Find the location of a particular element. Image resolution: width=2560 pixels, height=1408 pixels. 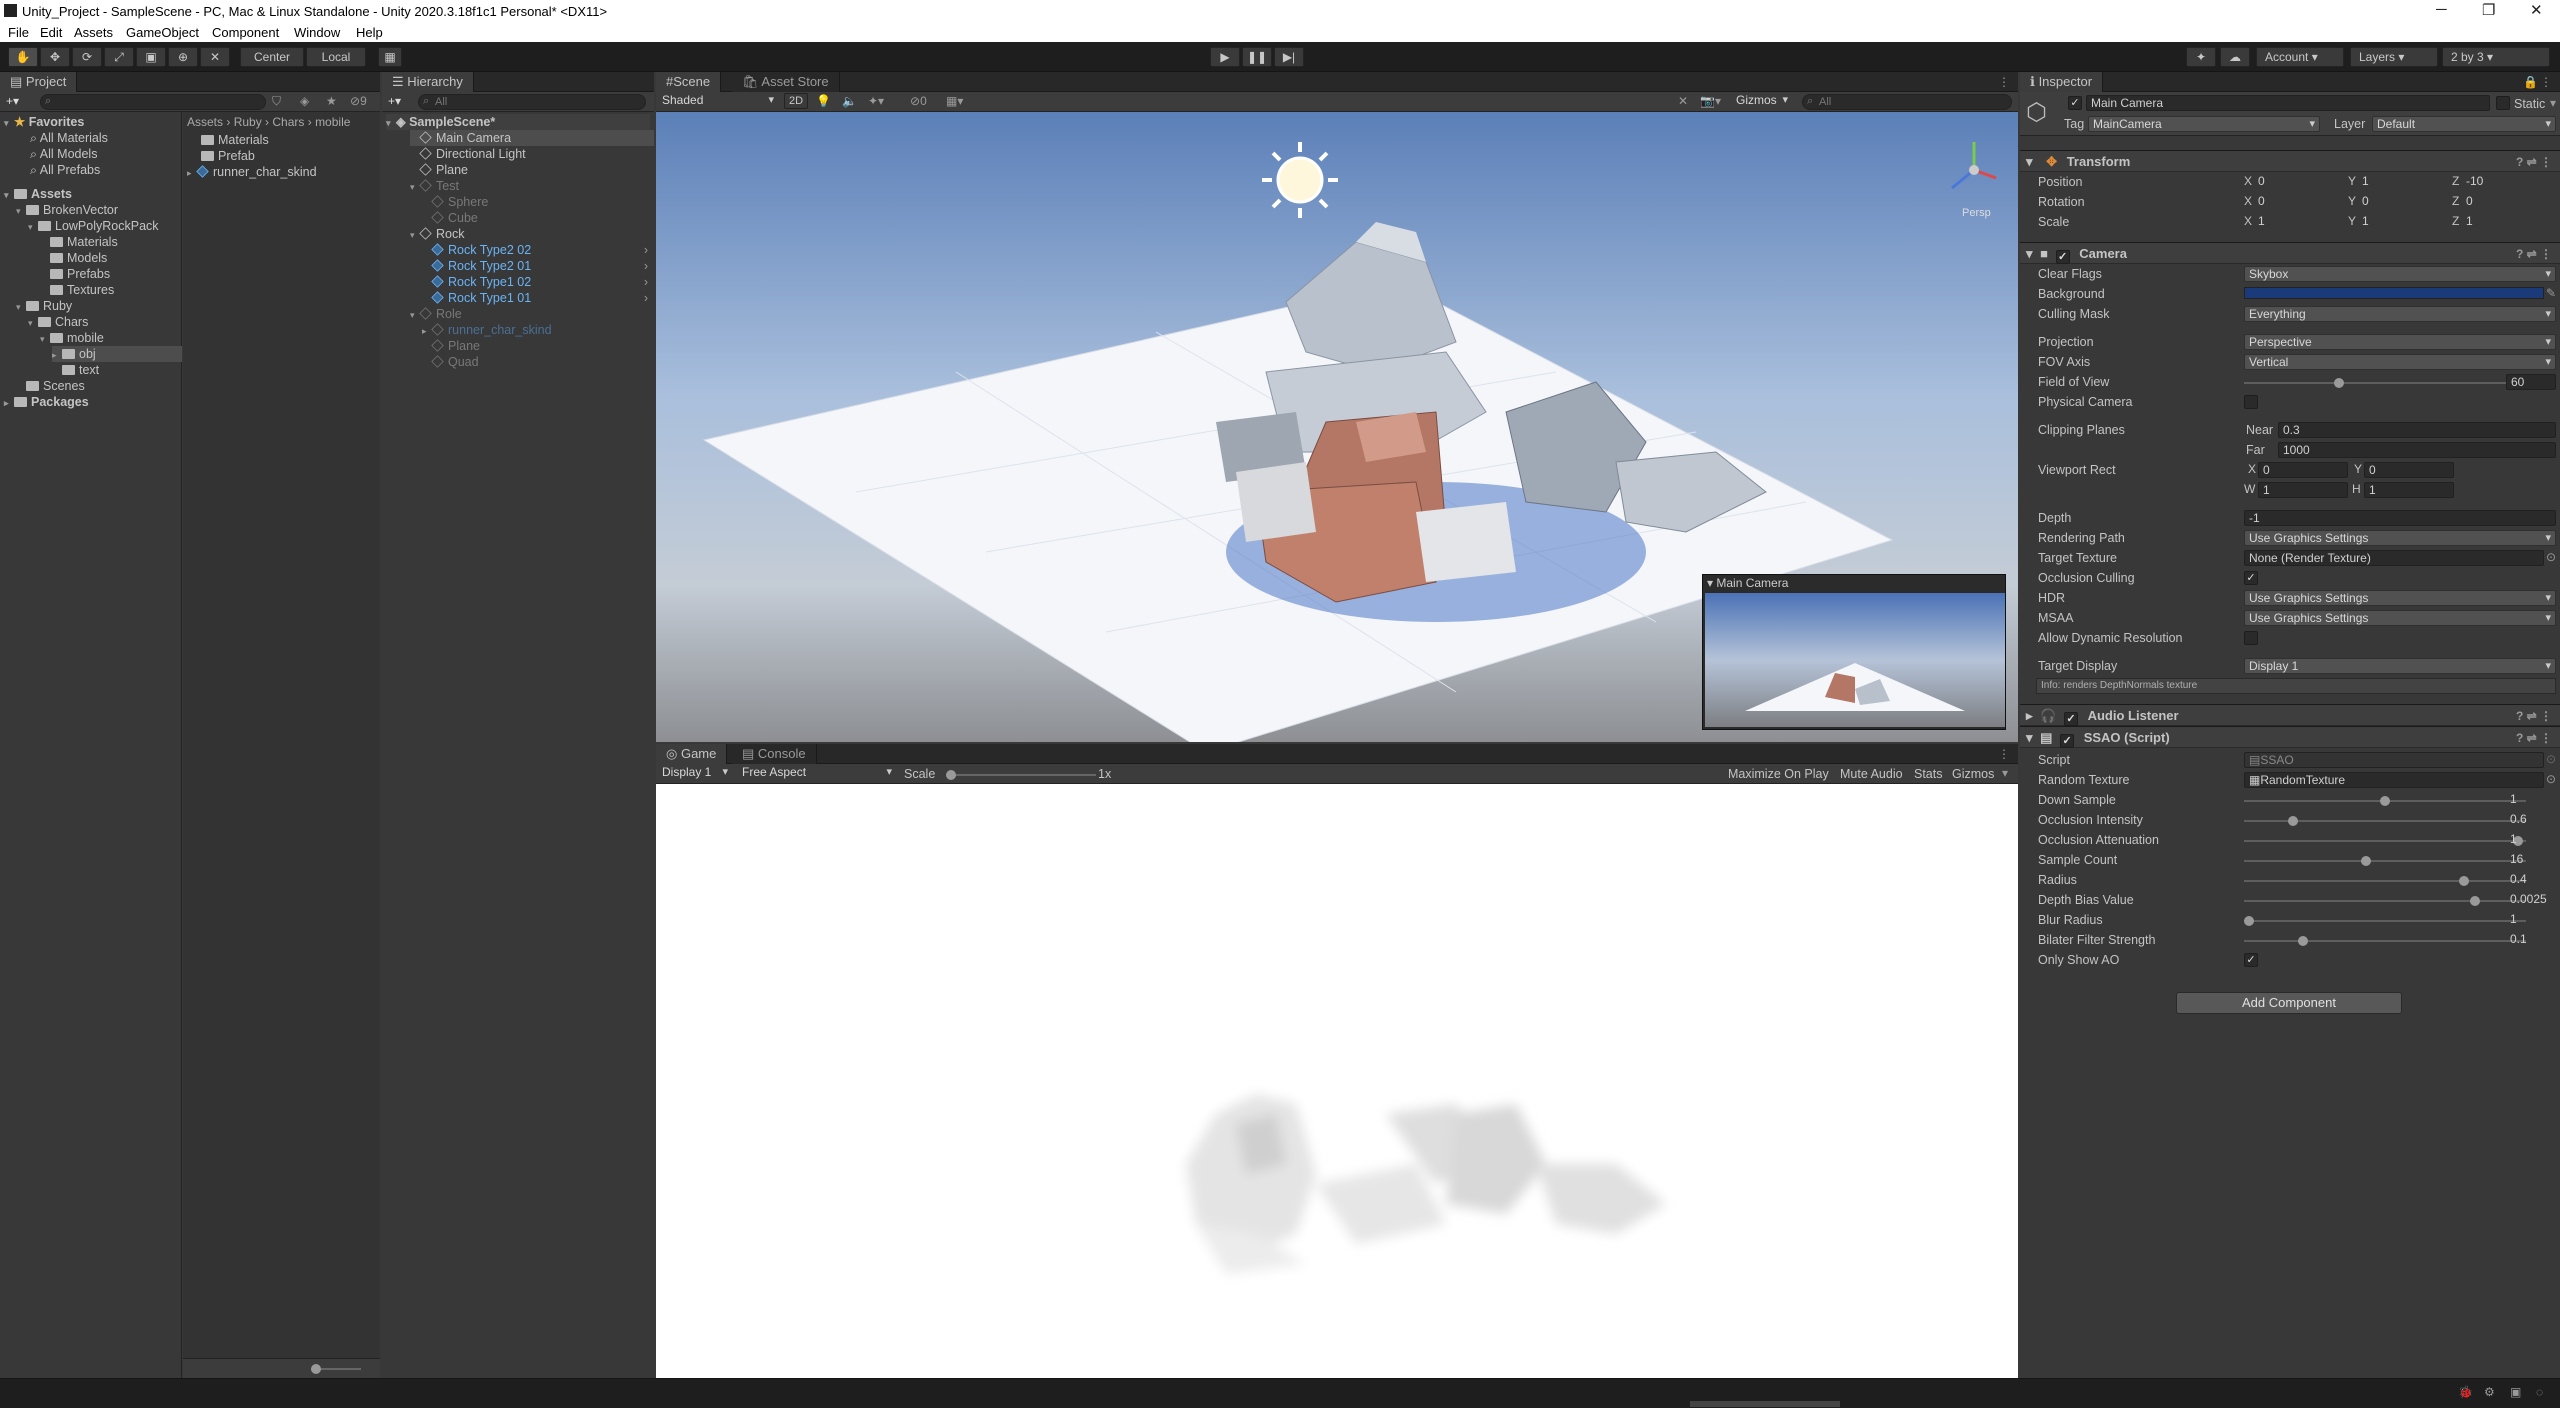

object-picker-icon: ⊙ is located at coordinates (2551, 557).